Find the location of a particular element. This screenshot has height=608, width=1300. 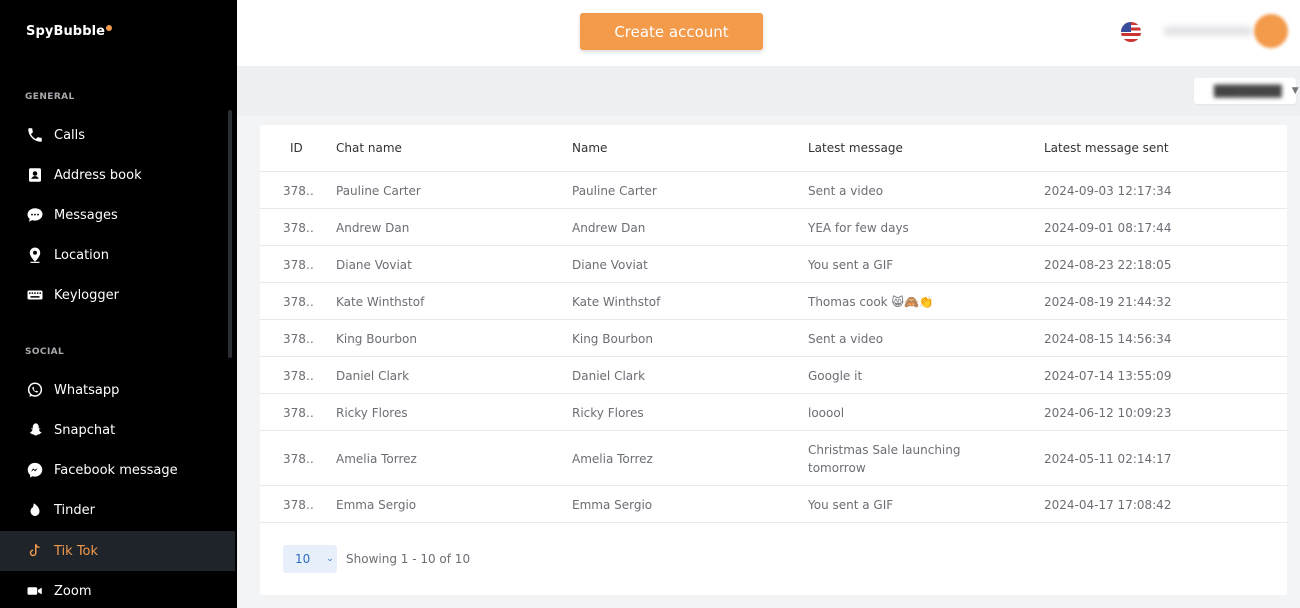

cell-name: Andrew Dan is located at coordinates (609, 227).